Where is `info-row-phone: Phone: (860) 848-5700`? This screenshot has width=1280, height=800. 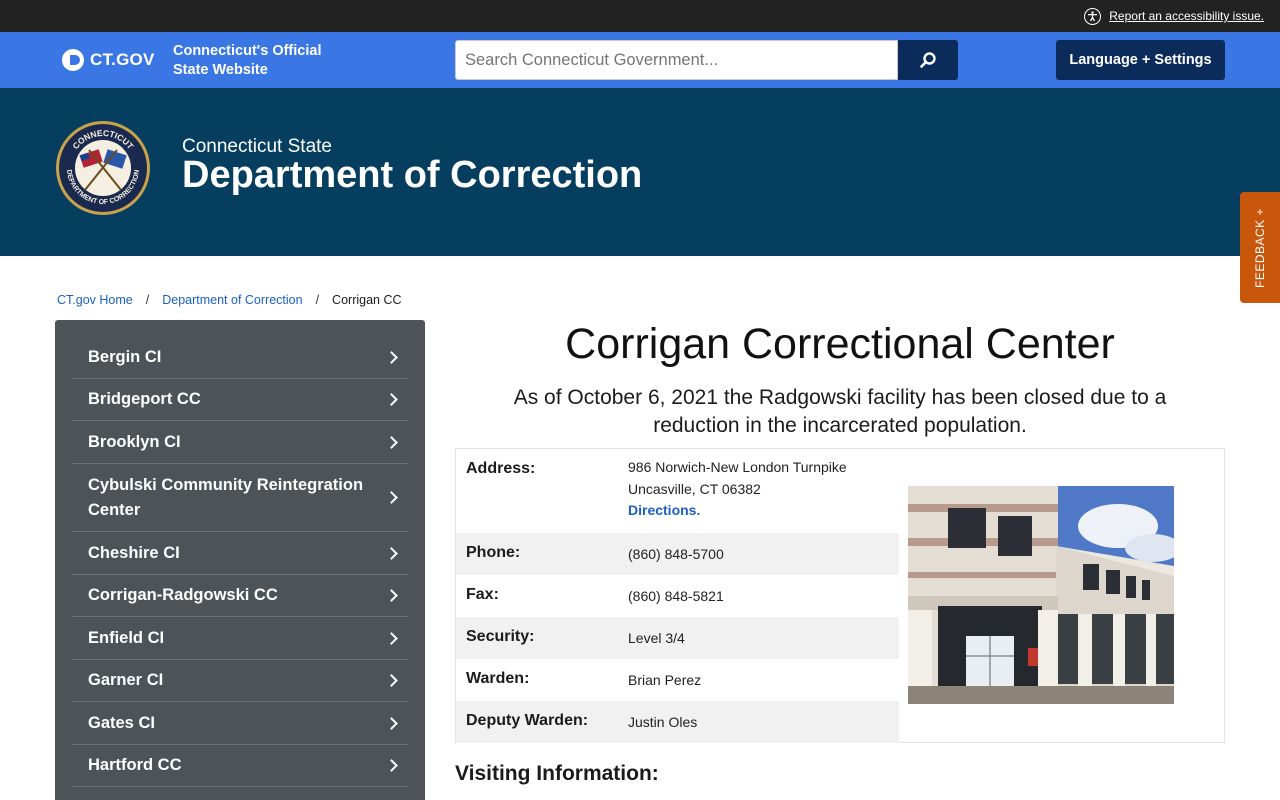
info-row-phone: Phone: (860) 848-5700 is located at coordinates (677, 554).